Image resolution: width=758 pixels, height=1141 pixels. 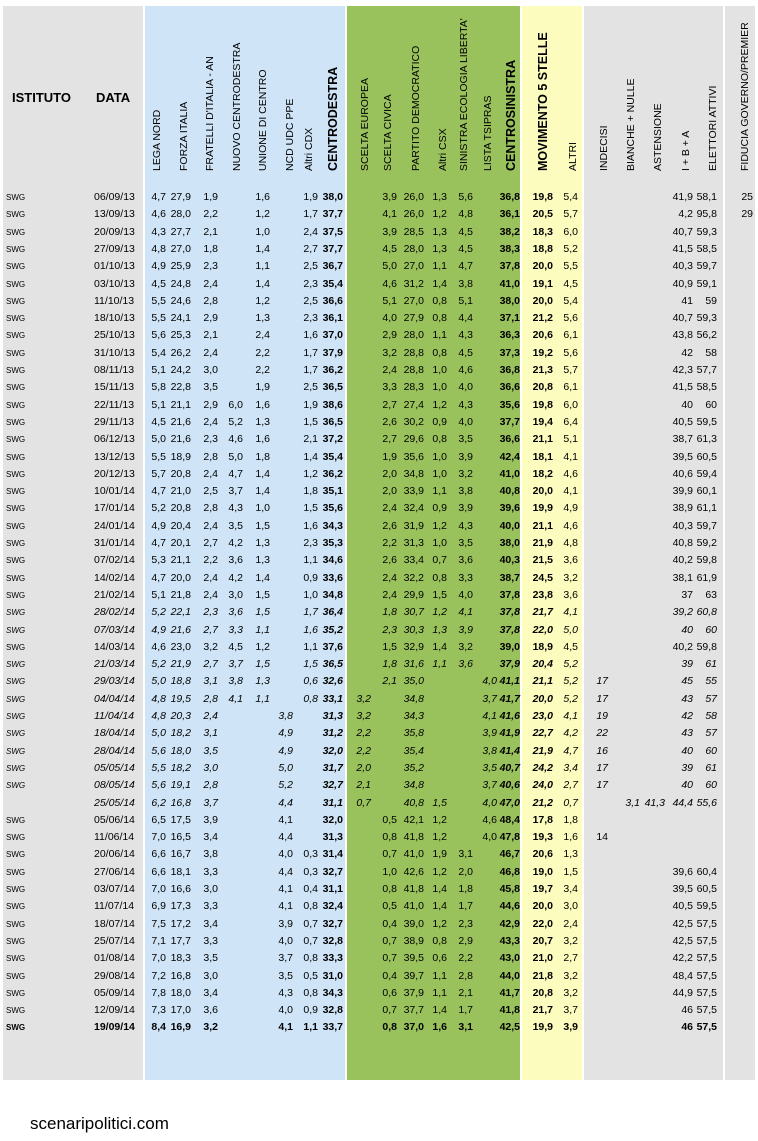 What do you see at coordinates (114, 975) in the screenshot?
I see `cell-date: 29/08/14` at bounding box center [114, 975].